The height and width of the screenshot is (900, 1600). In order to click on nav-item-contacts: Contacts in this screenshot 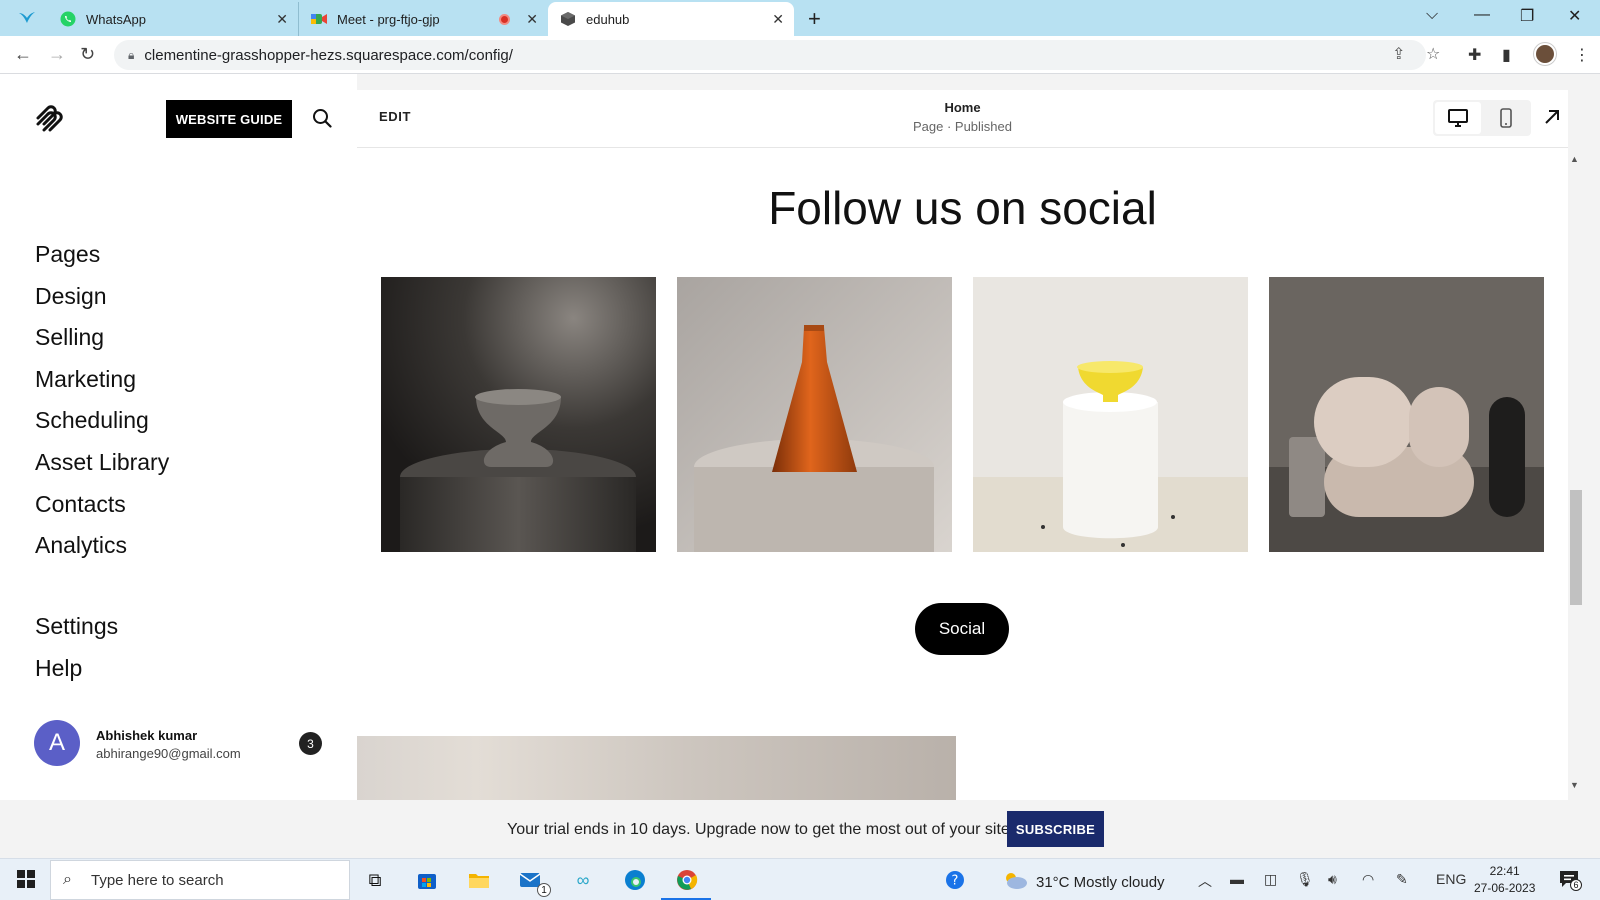, I will do `click(102, 505)`.